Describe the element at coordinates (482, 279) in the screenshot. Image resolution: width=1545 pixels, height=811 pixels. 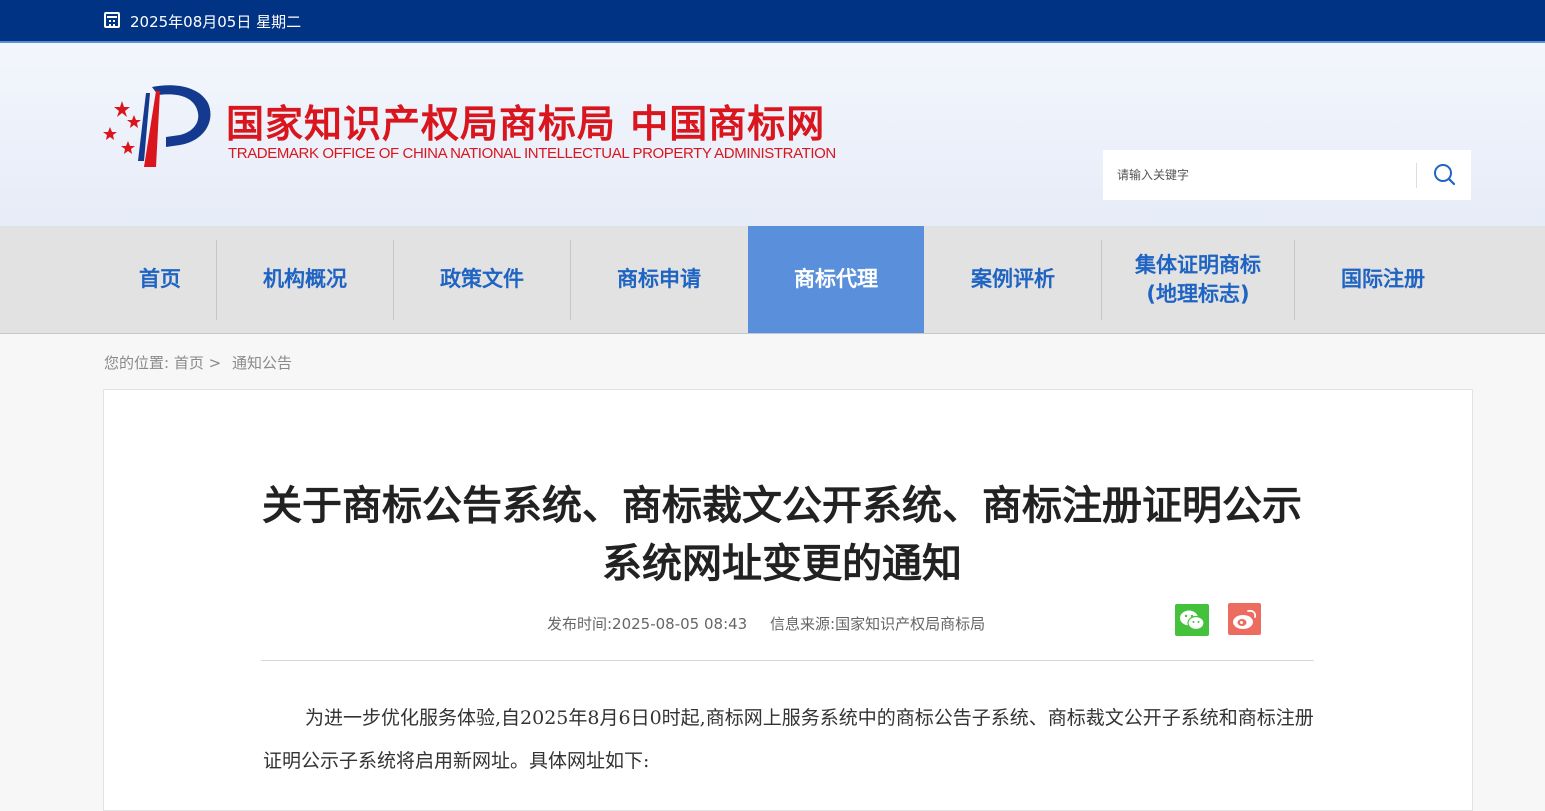
I see `nav-policy: 政策文件` at that location.